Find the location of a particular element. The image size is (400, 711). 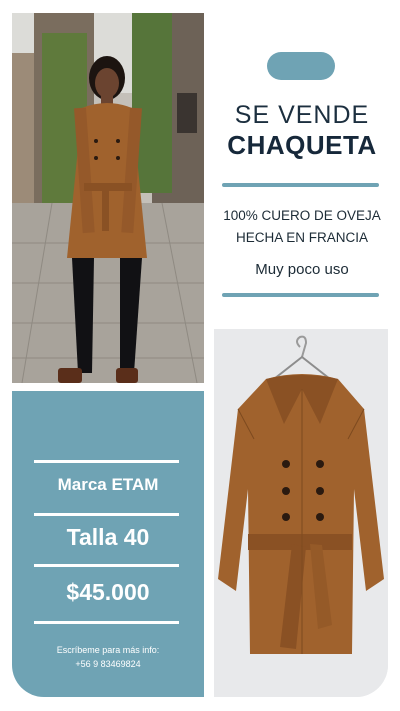

accent-pill is located at coordinates (301, 66).